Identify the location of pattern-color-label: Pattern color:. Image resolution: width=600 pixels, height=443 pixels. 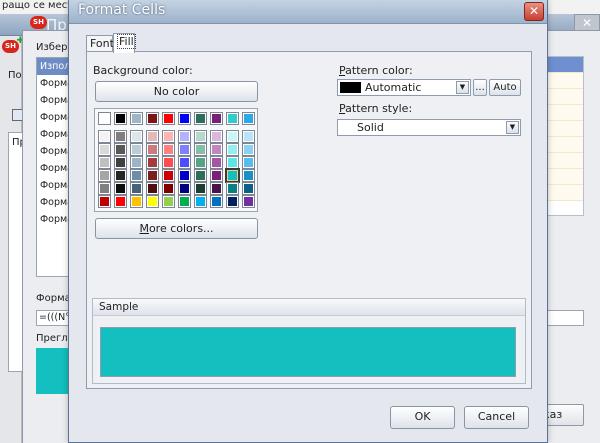
(376, 70).